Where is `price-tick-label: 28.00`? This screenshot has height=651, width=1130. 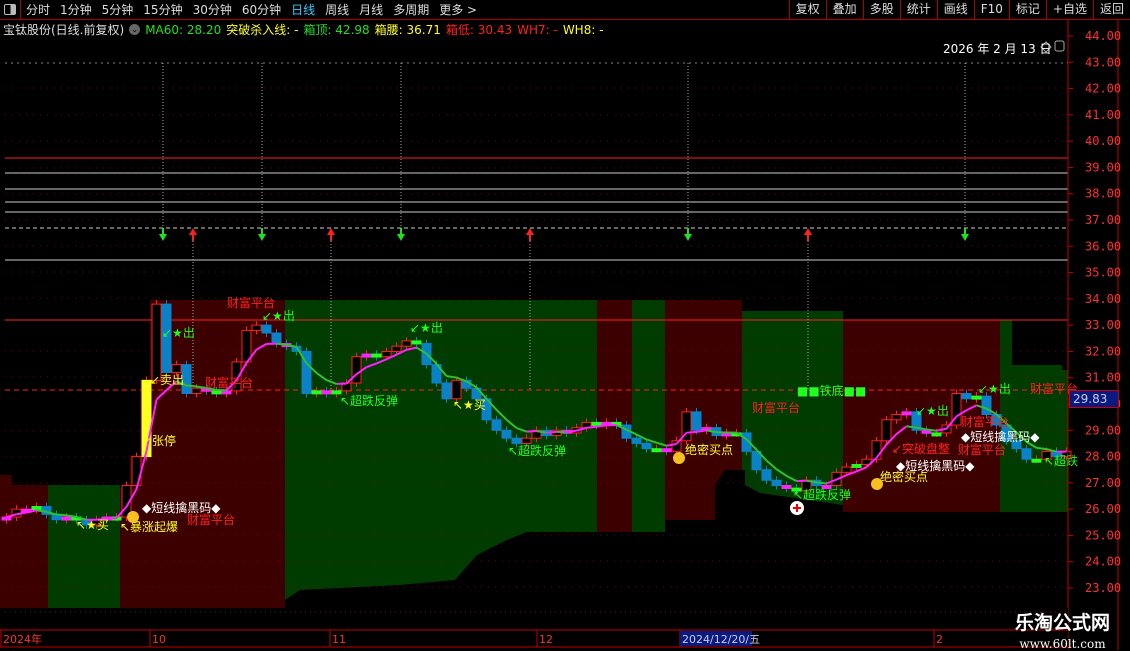 price-tick-label: 28.00 is located at coordinates (1103, 457).